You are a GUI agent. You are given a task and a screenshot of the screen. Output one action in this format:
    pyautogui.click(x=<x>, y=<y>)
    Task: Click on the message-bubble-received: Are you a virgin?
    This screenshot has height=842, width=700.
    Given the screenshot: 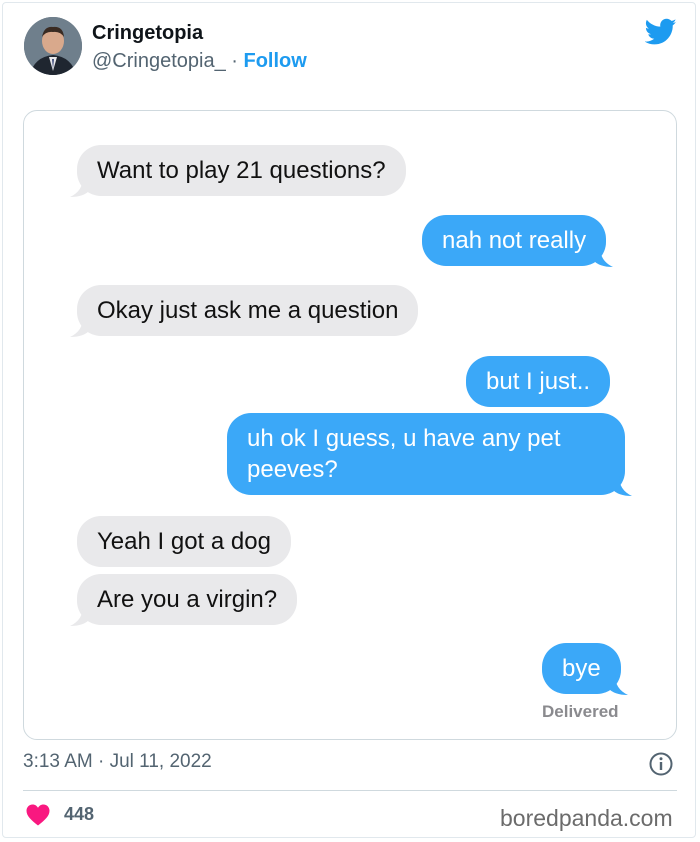 What is the action you would take?
    pyautogui.click(x=184, y=600)
    